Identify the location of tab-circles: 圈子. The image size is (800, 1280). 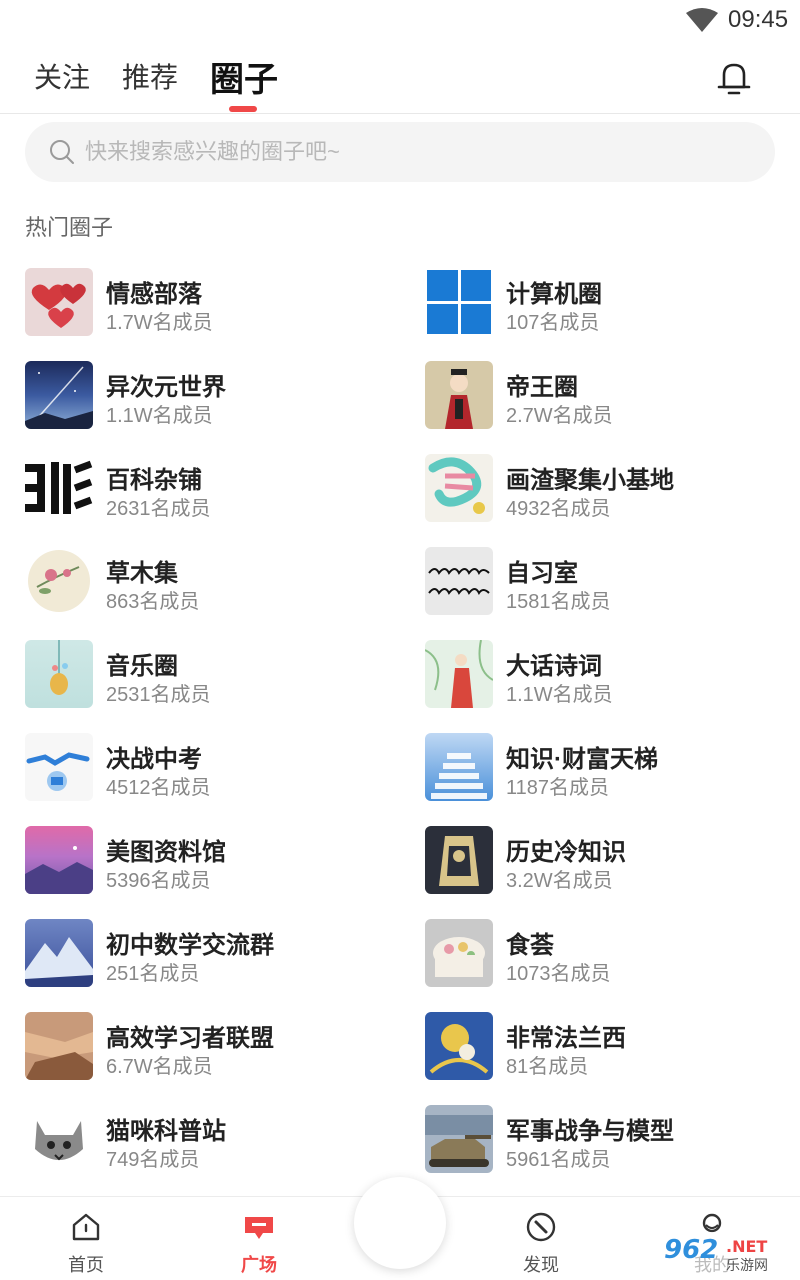
(244, 76).